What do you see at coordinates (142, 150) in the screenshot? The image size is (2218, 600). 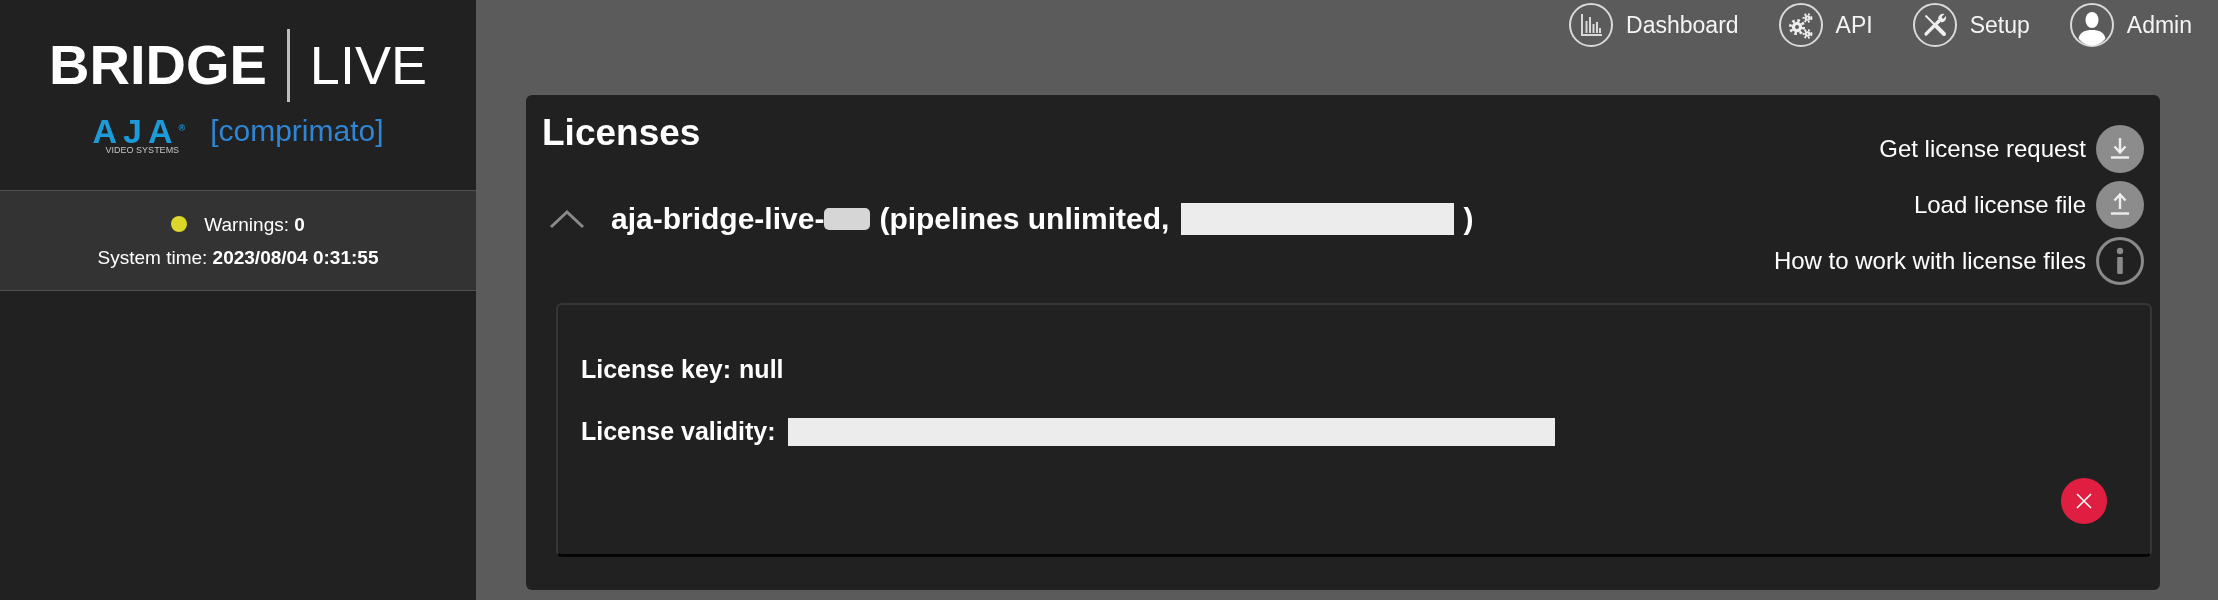 I see `maker-tagline-text: VIDEO SYSTEMS` at bounding box center [142, 150].